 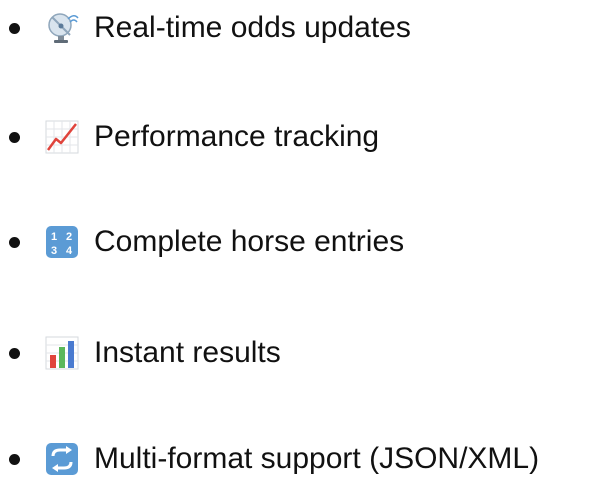 What do you see at coordinates (249, 241) in the screenshot?
I see `feature-label: Complete horse entries` at bounding box center [249, 241].